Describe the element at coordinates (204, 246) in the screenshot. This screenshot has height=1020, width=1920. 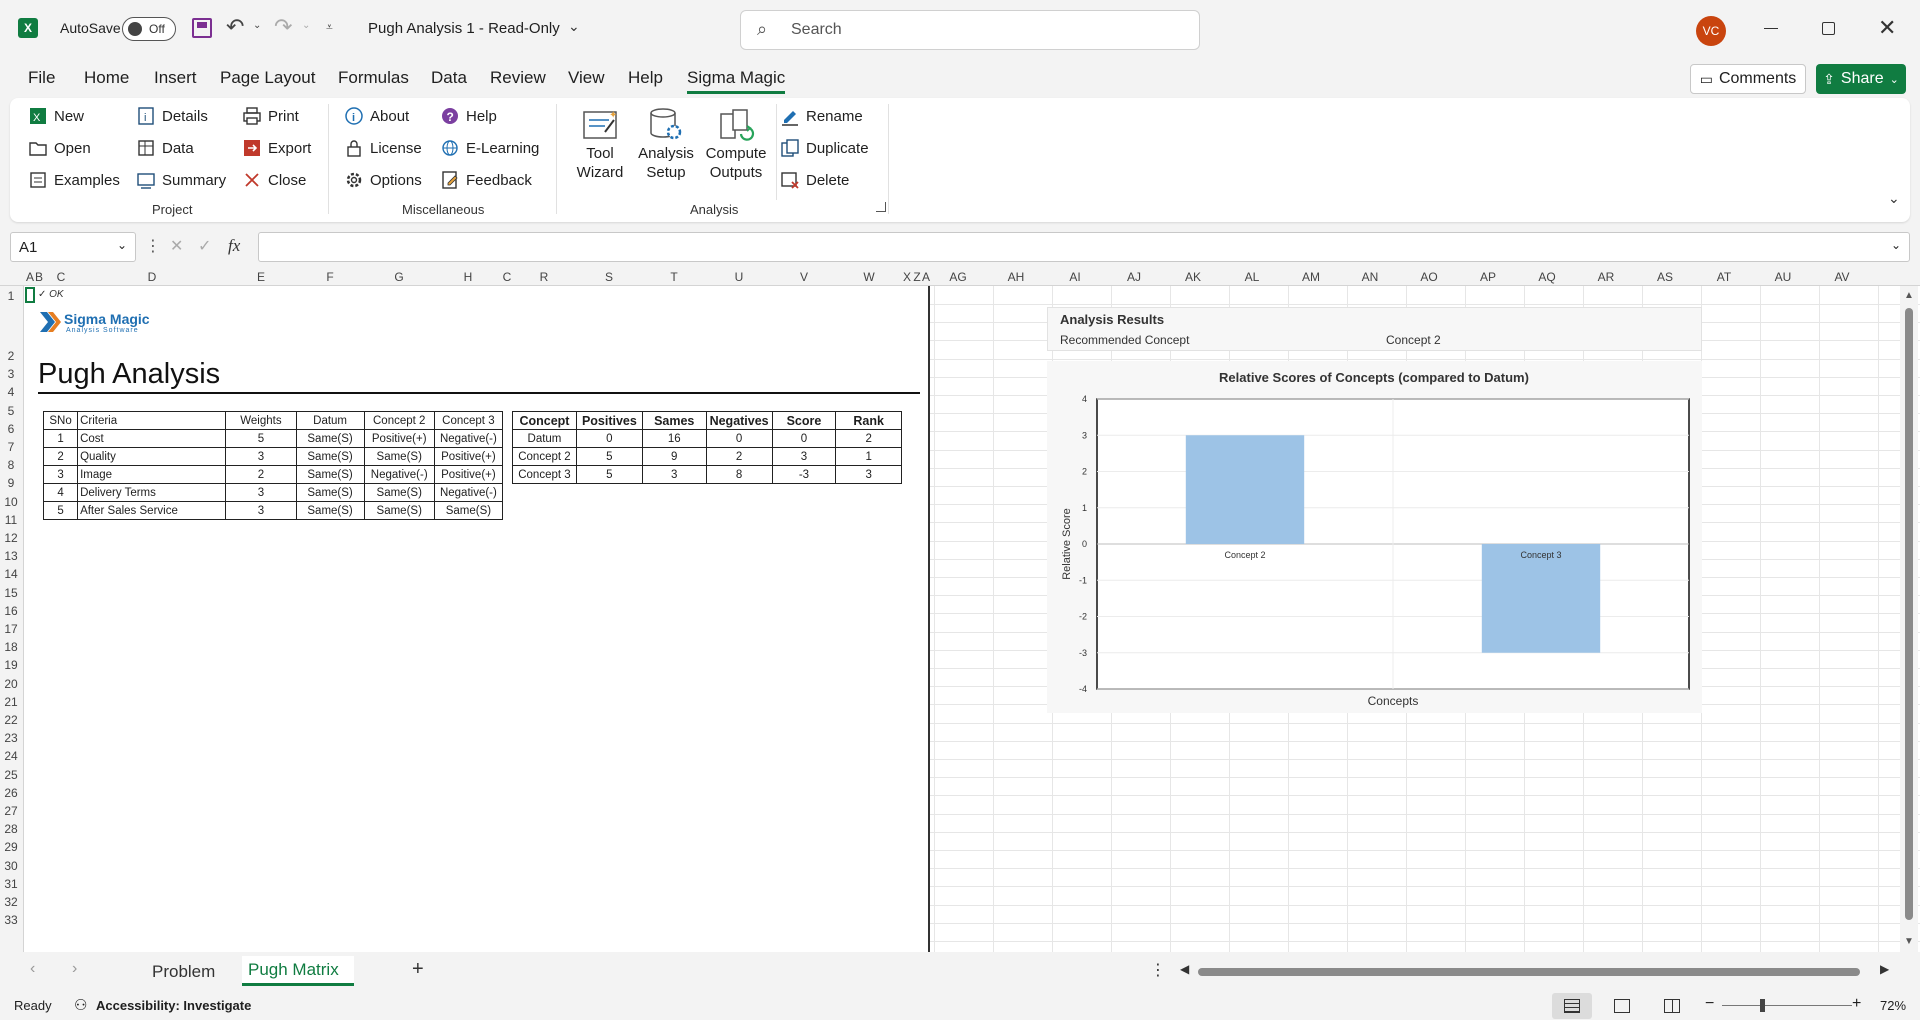
I see `confirm-entry-icon: ✓` at that location.